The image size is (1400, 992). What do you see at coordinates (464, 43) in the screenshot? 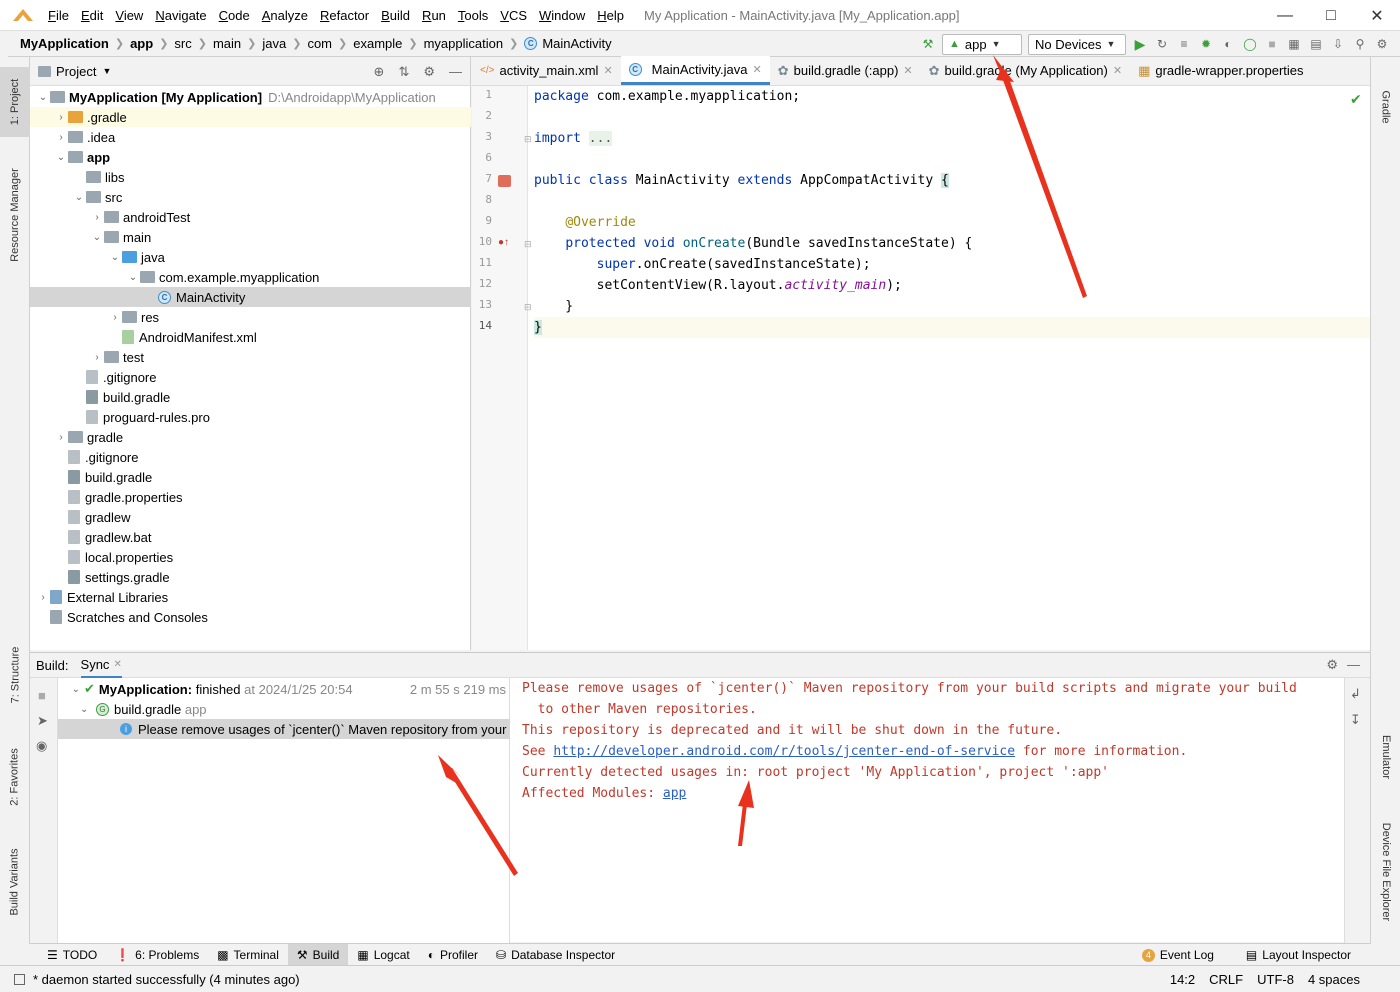
I see `breadcrumb-item: myapplication` at bounding box center [464, 43].